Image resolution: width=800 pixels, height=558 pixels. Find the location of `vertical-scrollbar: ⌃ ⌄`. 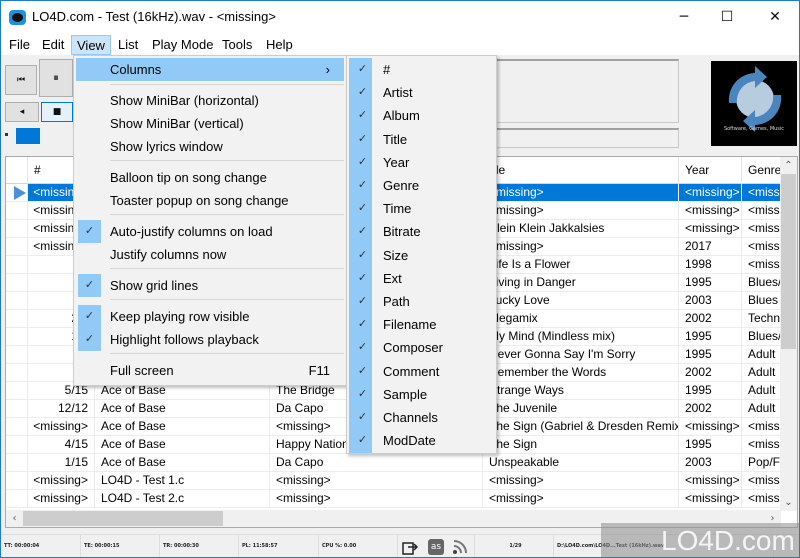

vertical-scrollbar: ⌃ ⌄ is located at coordinates (788, 334).